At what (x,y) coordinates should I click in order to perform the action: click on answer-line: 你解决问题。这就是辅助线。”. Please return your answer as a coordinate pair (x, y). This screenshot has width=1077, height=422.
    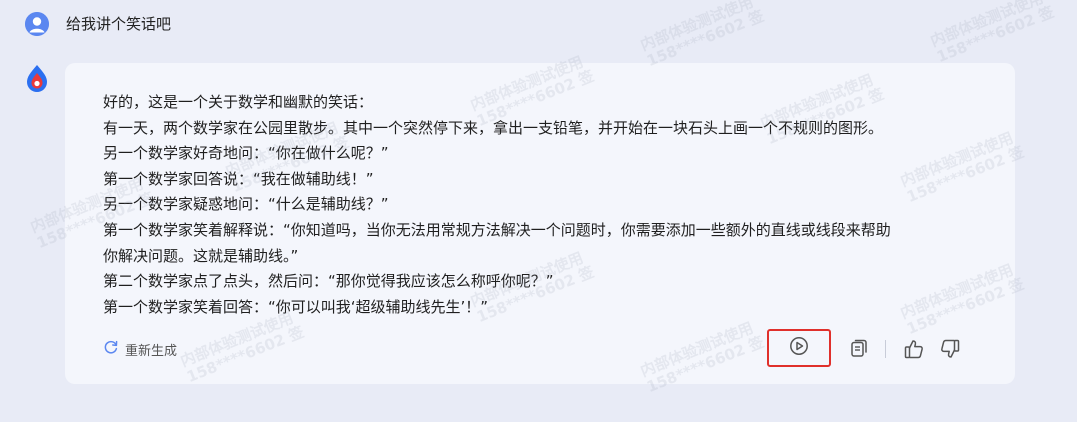
    Looking at the image, I should click on (201, 255).